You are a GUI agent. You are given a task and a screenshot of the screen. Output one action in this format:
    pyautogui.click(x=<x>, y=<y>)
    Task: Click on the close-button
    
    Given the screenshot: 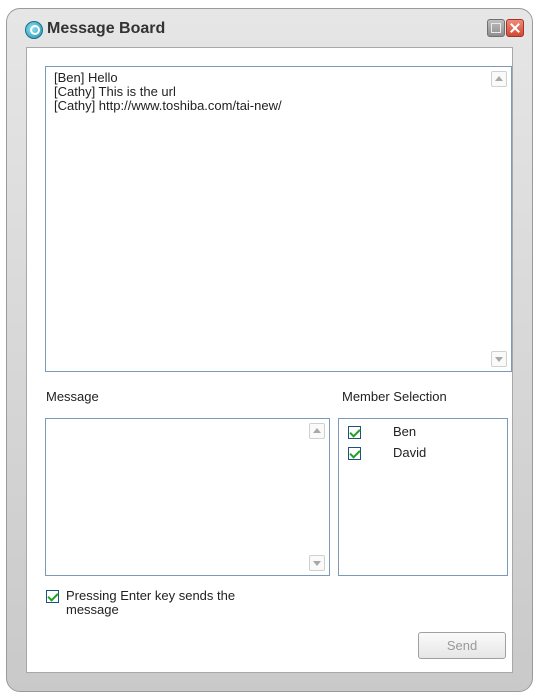 What is the action you would take?
    pyautogui.click(x=515, y=28)
    